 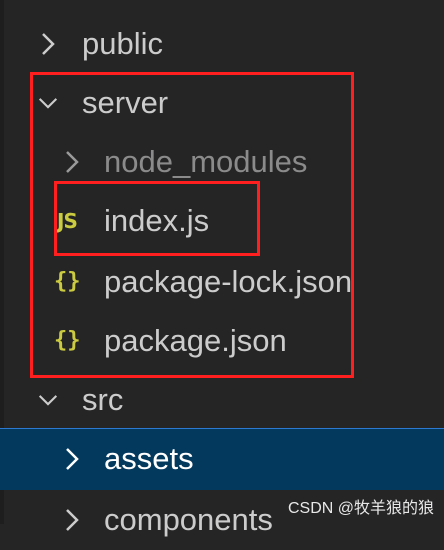 I want to click on tree-item-label: assets, so click(x=149, y=458).